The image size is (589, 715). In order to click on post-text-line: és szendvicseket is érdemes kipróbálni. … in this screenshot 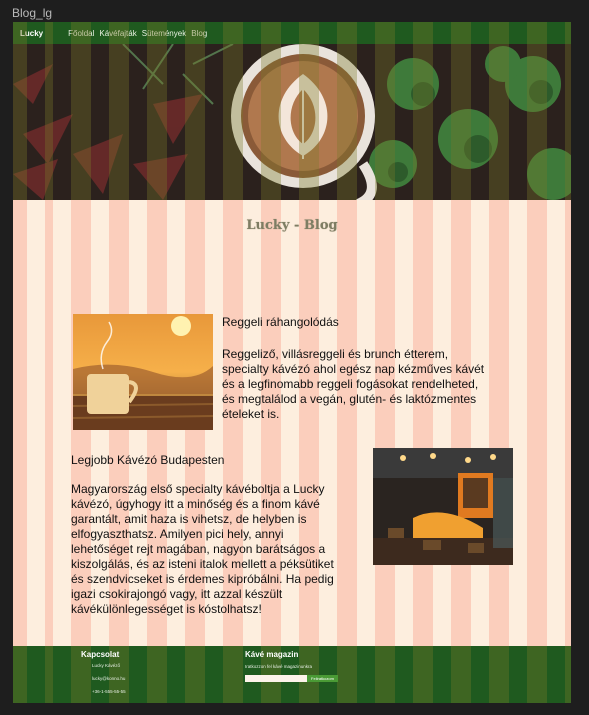, I will do `click(202, 579)`.